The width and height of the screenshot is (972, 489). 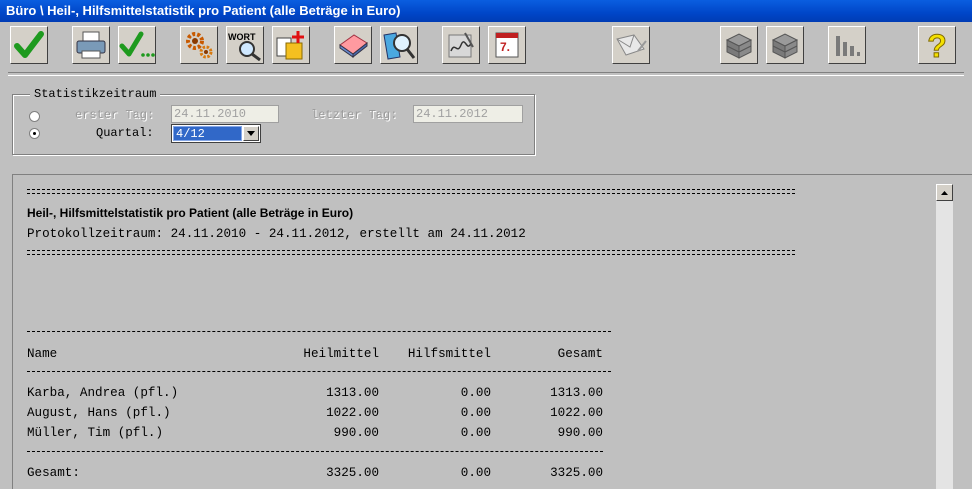 I want to click on column-header-hilfsmittel: Hilfsmittel, so click(x=449, y=354).